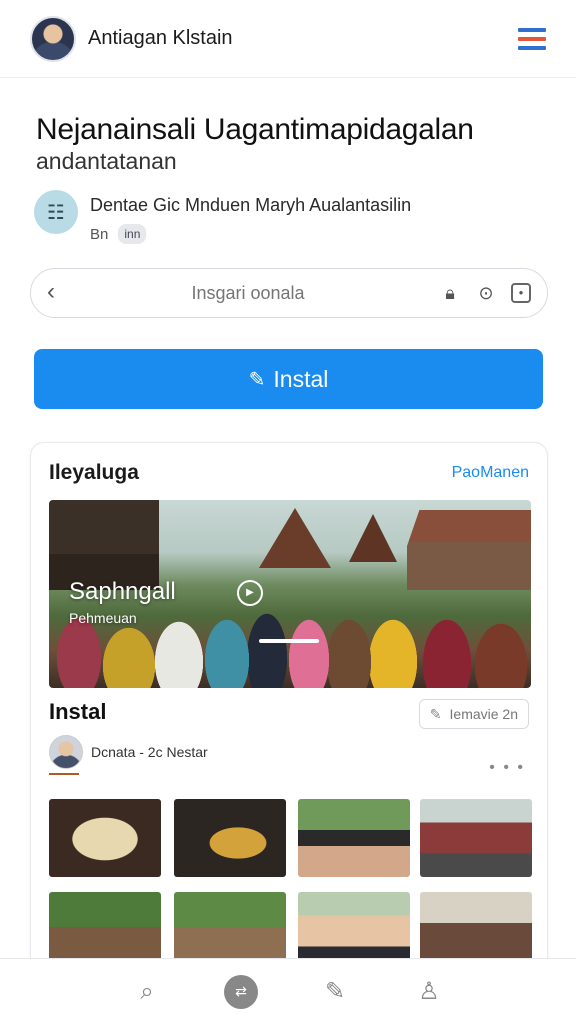 The image size is (576, 1024). What do you see at coordinates (289, 641) in the screenshot?
I see `carousel-indicator` at bounding box center [289, 641].